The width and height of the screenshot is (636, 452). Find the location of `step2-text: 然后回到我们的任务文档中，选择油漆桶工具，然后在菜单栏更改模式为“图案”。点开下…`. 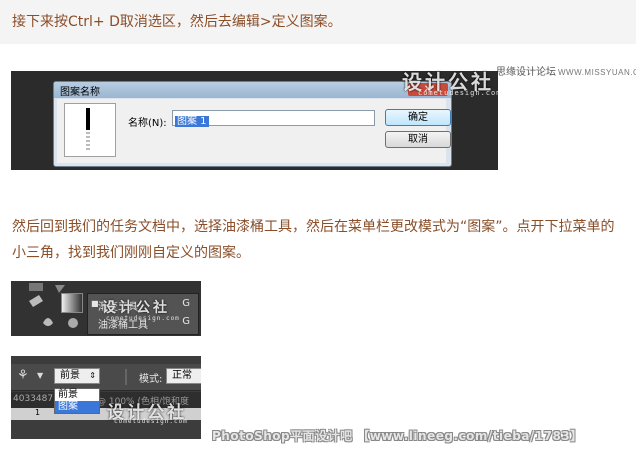

step2-text: 然后回到我们的任务文档中，选择油漆桶工具，然后在菜单栏更改模式为“图案”。点开下… is located at coordinates (313, 240).